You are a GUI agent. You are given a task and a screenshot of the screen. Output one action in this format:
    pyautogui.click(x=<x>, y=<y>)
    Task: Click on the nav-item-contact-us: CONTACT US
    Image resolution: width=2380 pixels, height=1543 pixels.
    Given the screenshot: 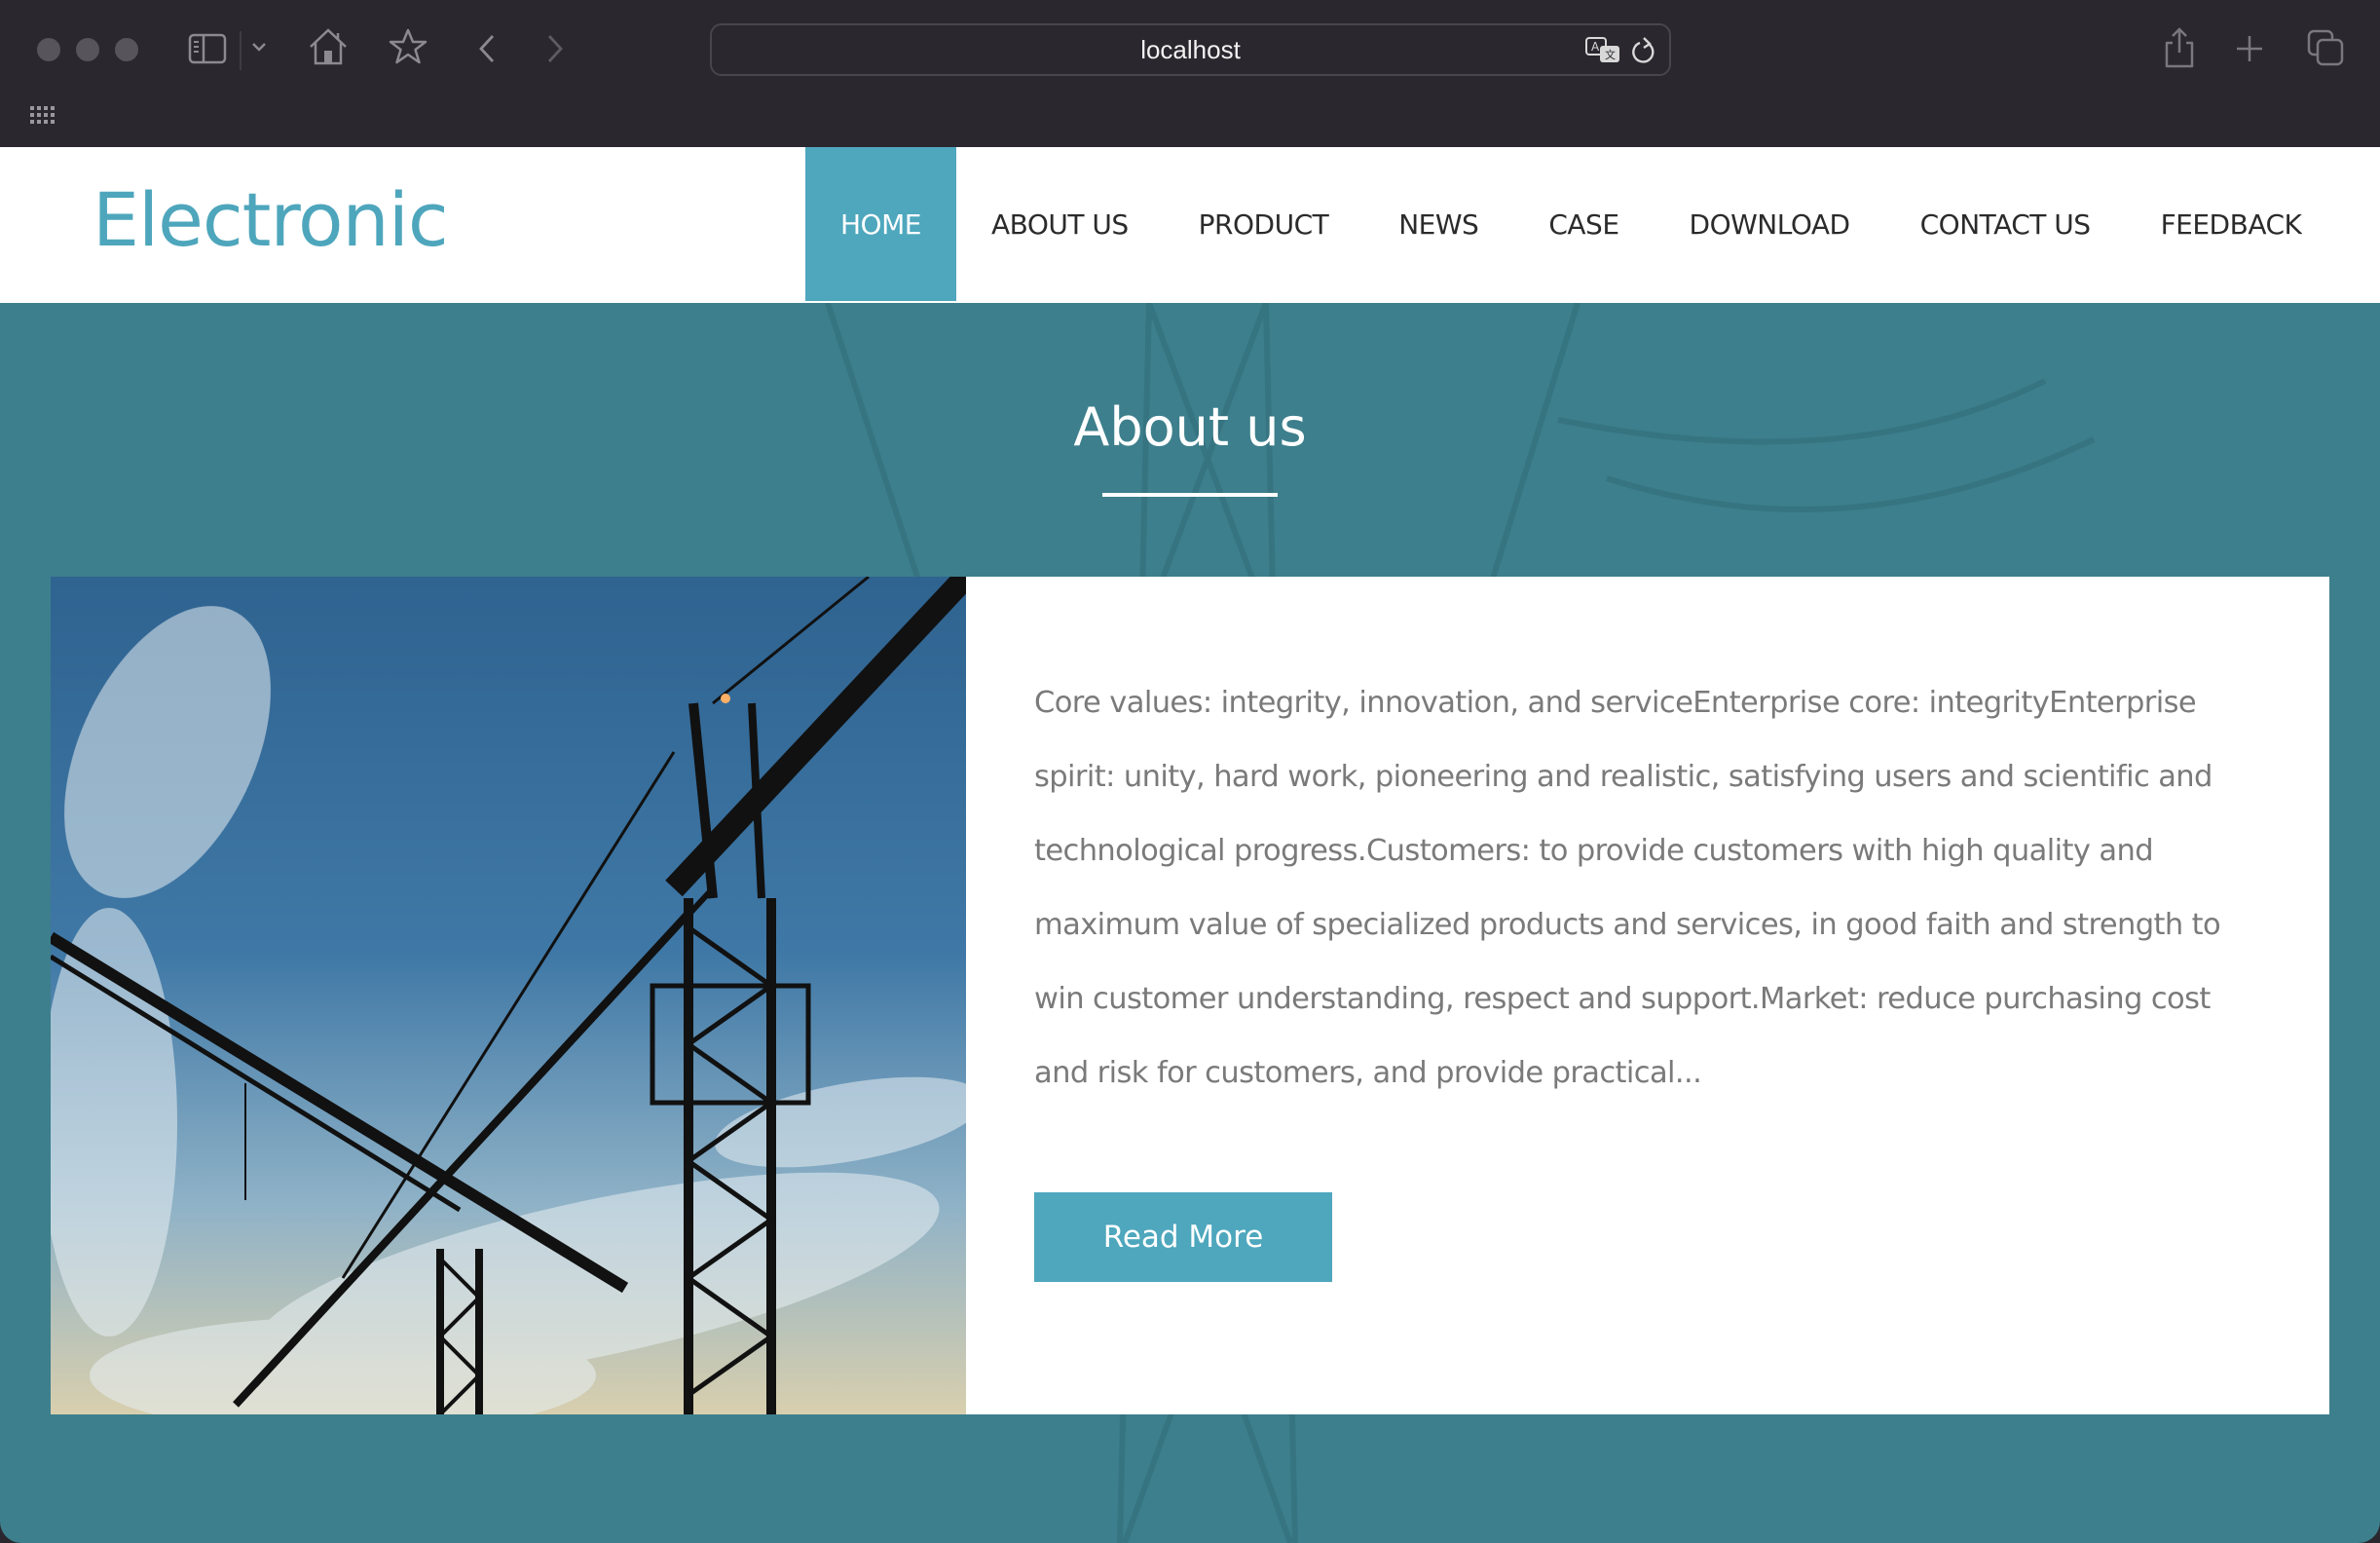 What is the action you would take?
    pyautogui.click(x=2005, y=224)
    